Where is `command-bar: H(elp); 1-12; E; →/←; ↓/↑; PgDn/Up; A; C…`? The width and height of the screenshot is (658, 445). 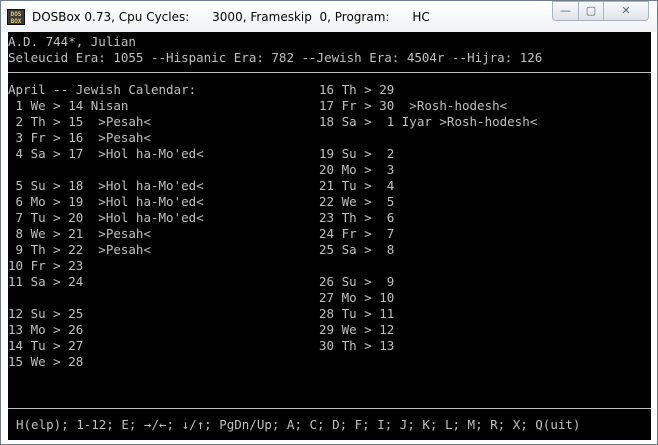 command-bar: H(elp); 1-12; E; →/←; ↓/↑; PgDn/Up; A; C… is located at coordinates (298, 424).